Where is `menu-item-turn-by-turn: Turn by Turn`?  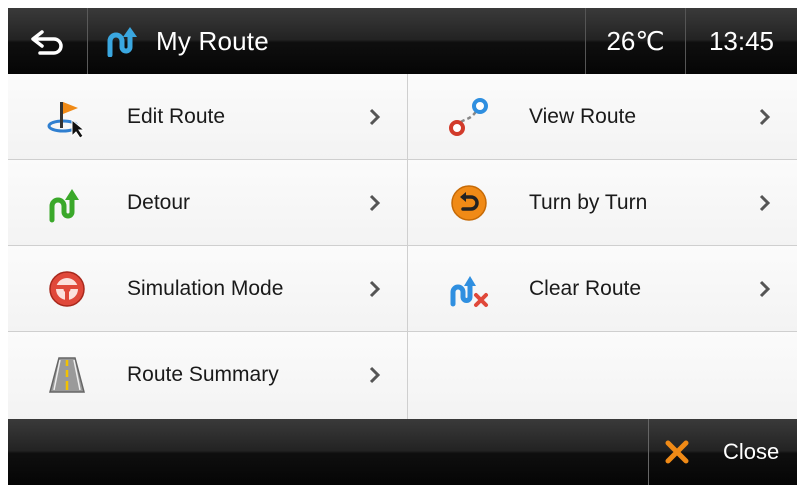 menu-item-turn-by-turn: Turn by Turn is located at coordinates (602, 203).